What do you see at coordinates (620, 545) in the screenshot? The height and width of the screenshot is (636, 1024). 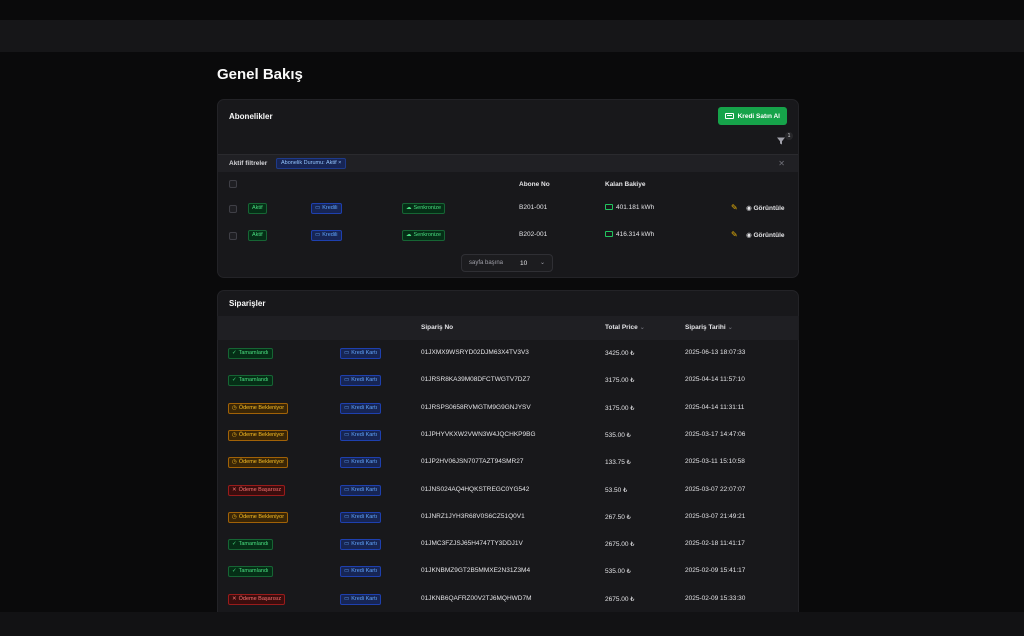 I see `order-price: 2675.00 ₺` at bounding box center [620, 545].